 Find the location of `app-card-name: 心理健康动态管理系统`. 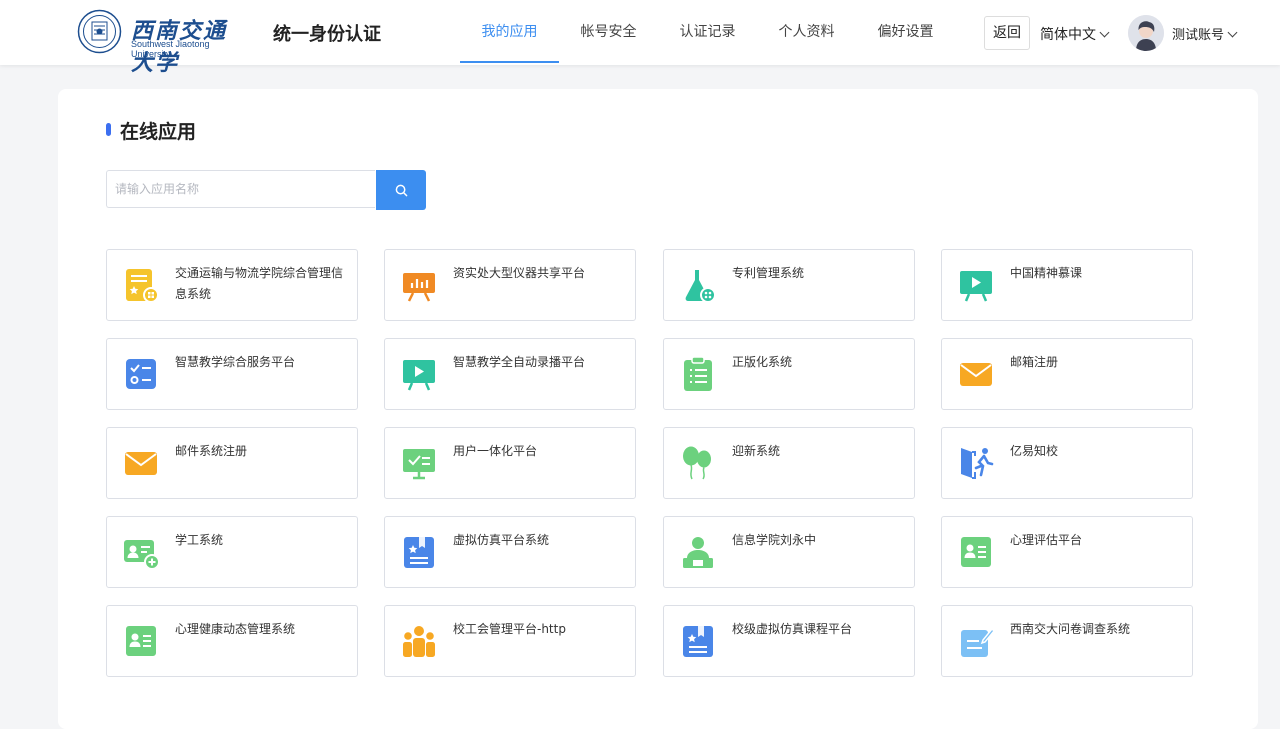

app-card-name: 心理健康动态管理系统 is located at coordinates (235, 629).